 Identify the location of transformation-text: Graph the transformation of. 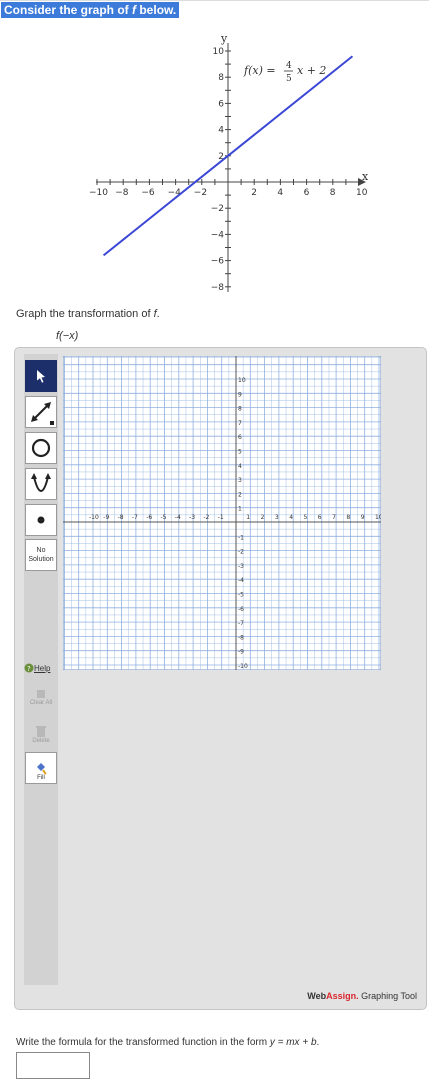
(85, 314).